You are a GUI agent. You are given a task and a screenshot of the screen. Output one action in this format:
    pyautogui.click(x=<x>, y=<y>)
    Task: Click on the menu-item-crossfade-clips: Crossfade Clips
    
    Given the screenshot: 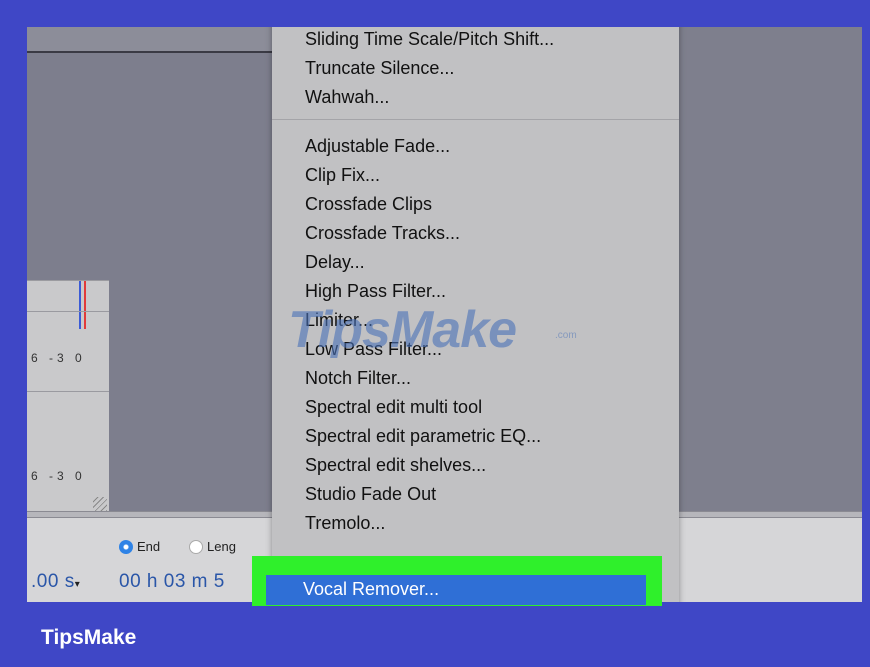 What is the action you would take?
    pyautogui.click(x=368, y=204)
    